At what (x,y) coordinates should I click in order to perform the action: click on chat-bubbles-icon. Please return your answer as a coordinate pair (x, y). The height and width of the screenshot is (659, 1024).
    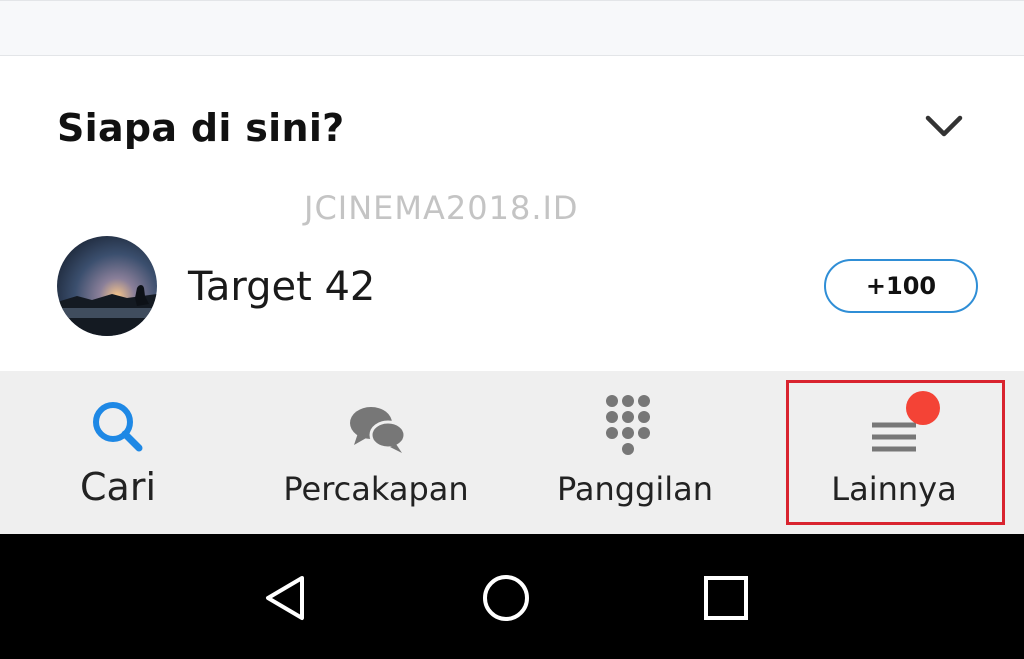
    Looking at the image, I should click on (376, 428).